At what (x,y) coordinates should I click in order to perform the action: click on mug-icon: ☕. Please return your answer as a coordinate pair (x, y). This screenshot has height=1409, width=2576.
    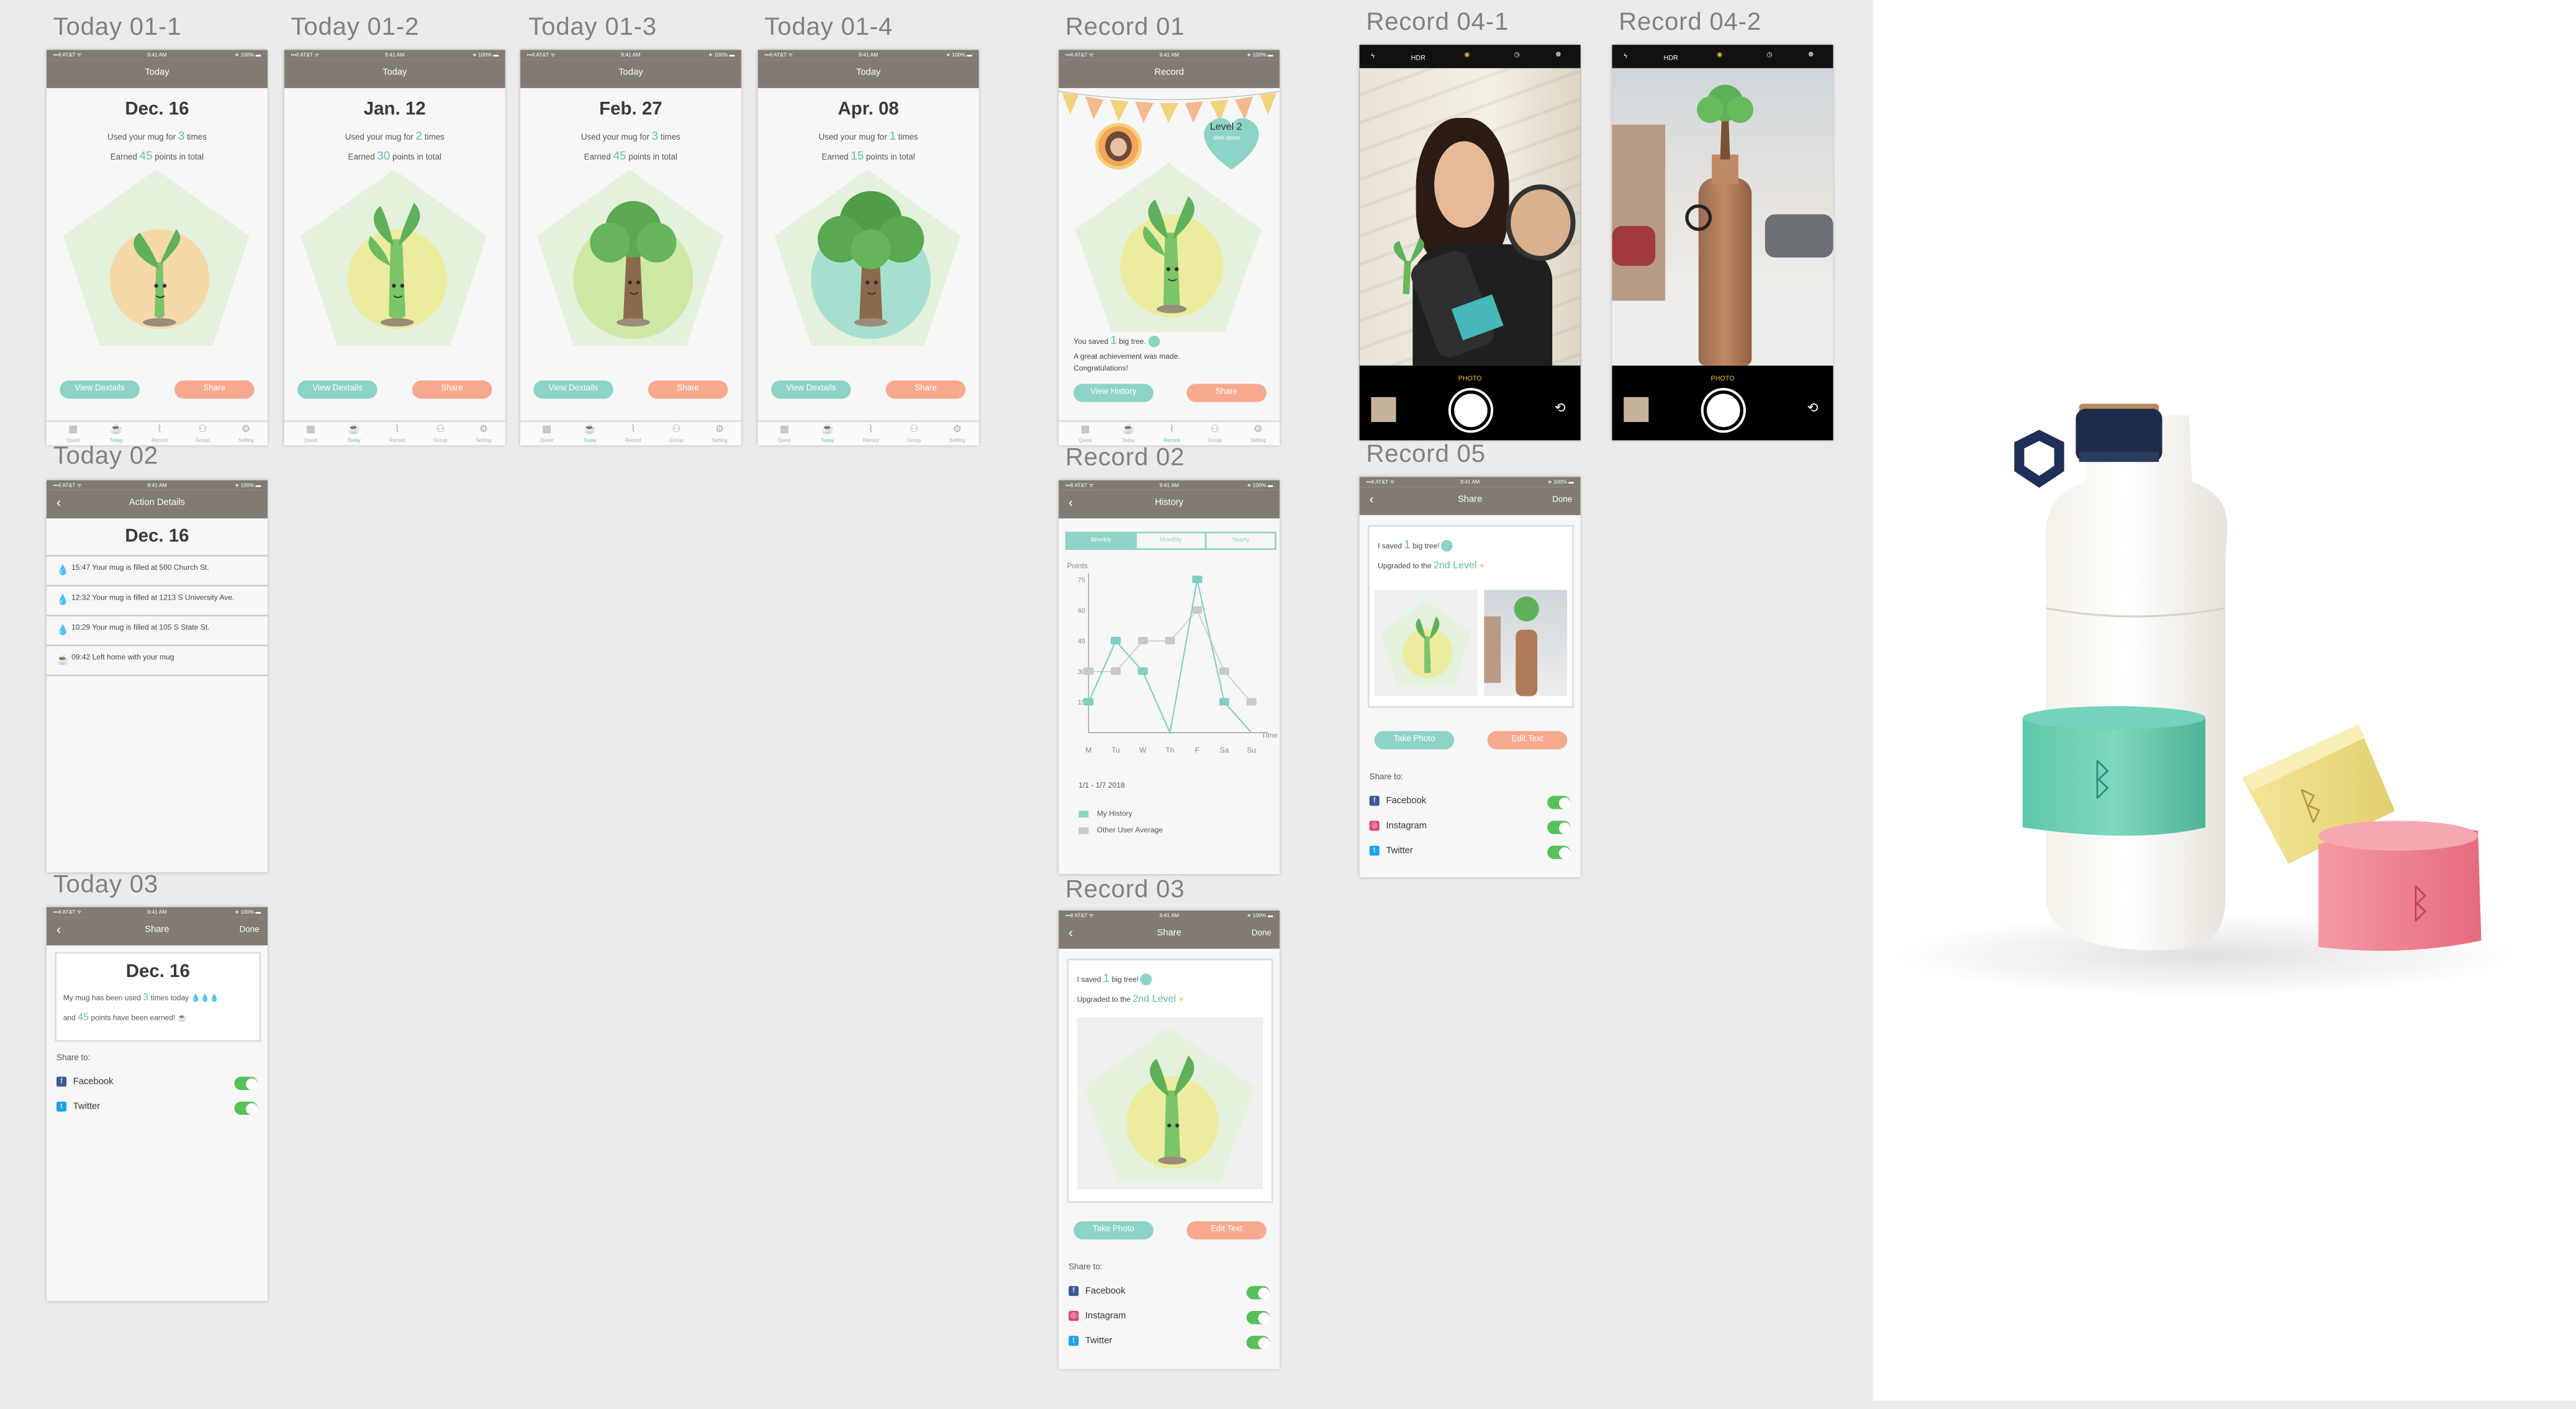
    Looking at the image, I should click on (182, 1017).